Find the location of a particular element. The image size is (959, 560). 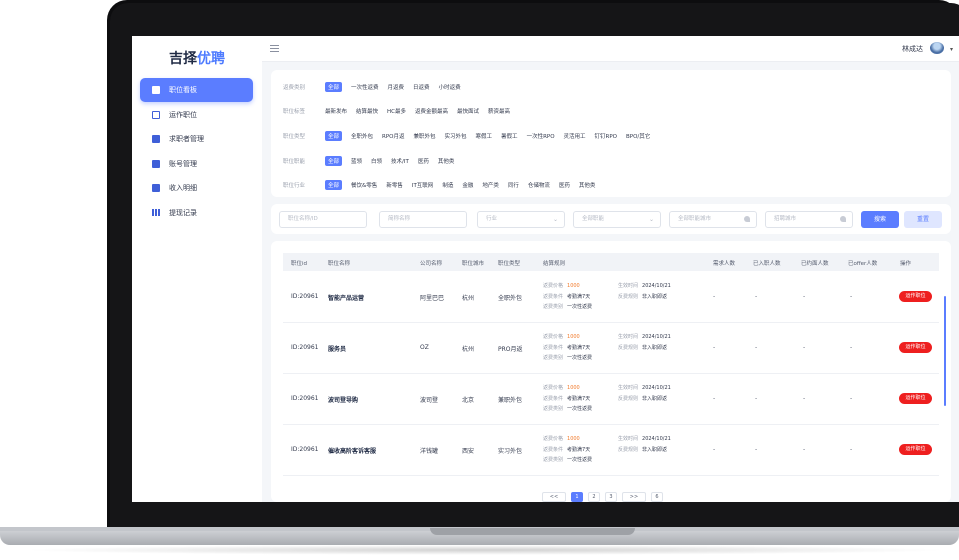

prev-page-button: << is located at coordinates (554, 497).